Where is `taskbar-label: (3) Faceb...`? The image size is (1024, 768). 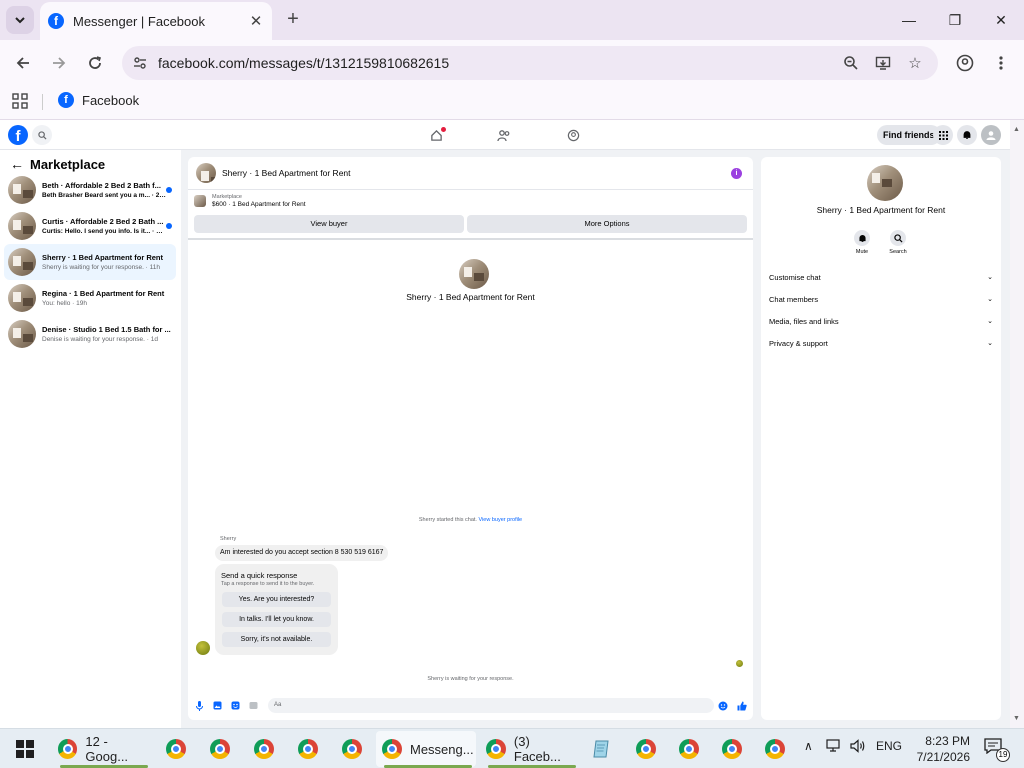 taskbar-label: (3) Faceb... is located at coordinates (537, 749).